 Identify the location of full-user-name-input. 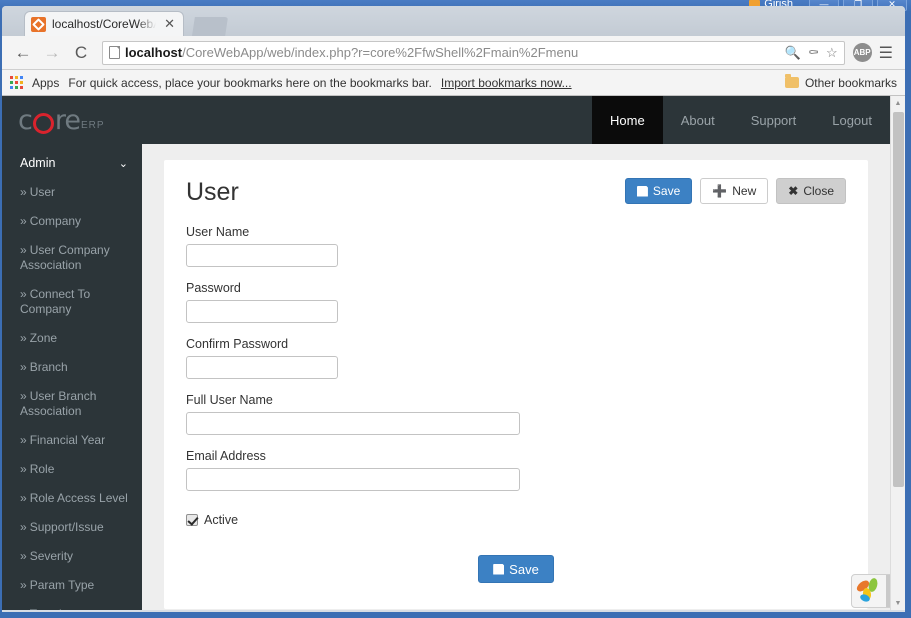
(353, 423).